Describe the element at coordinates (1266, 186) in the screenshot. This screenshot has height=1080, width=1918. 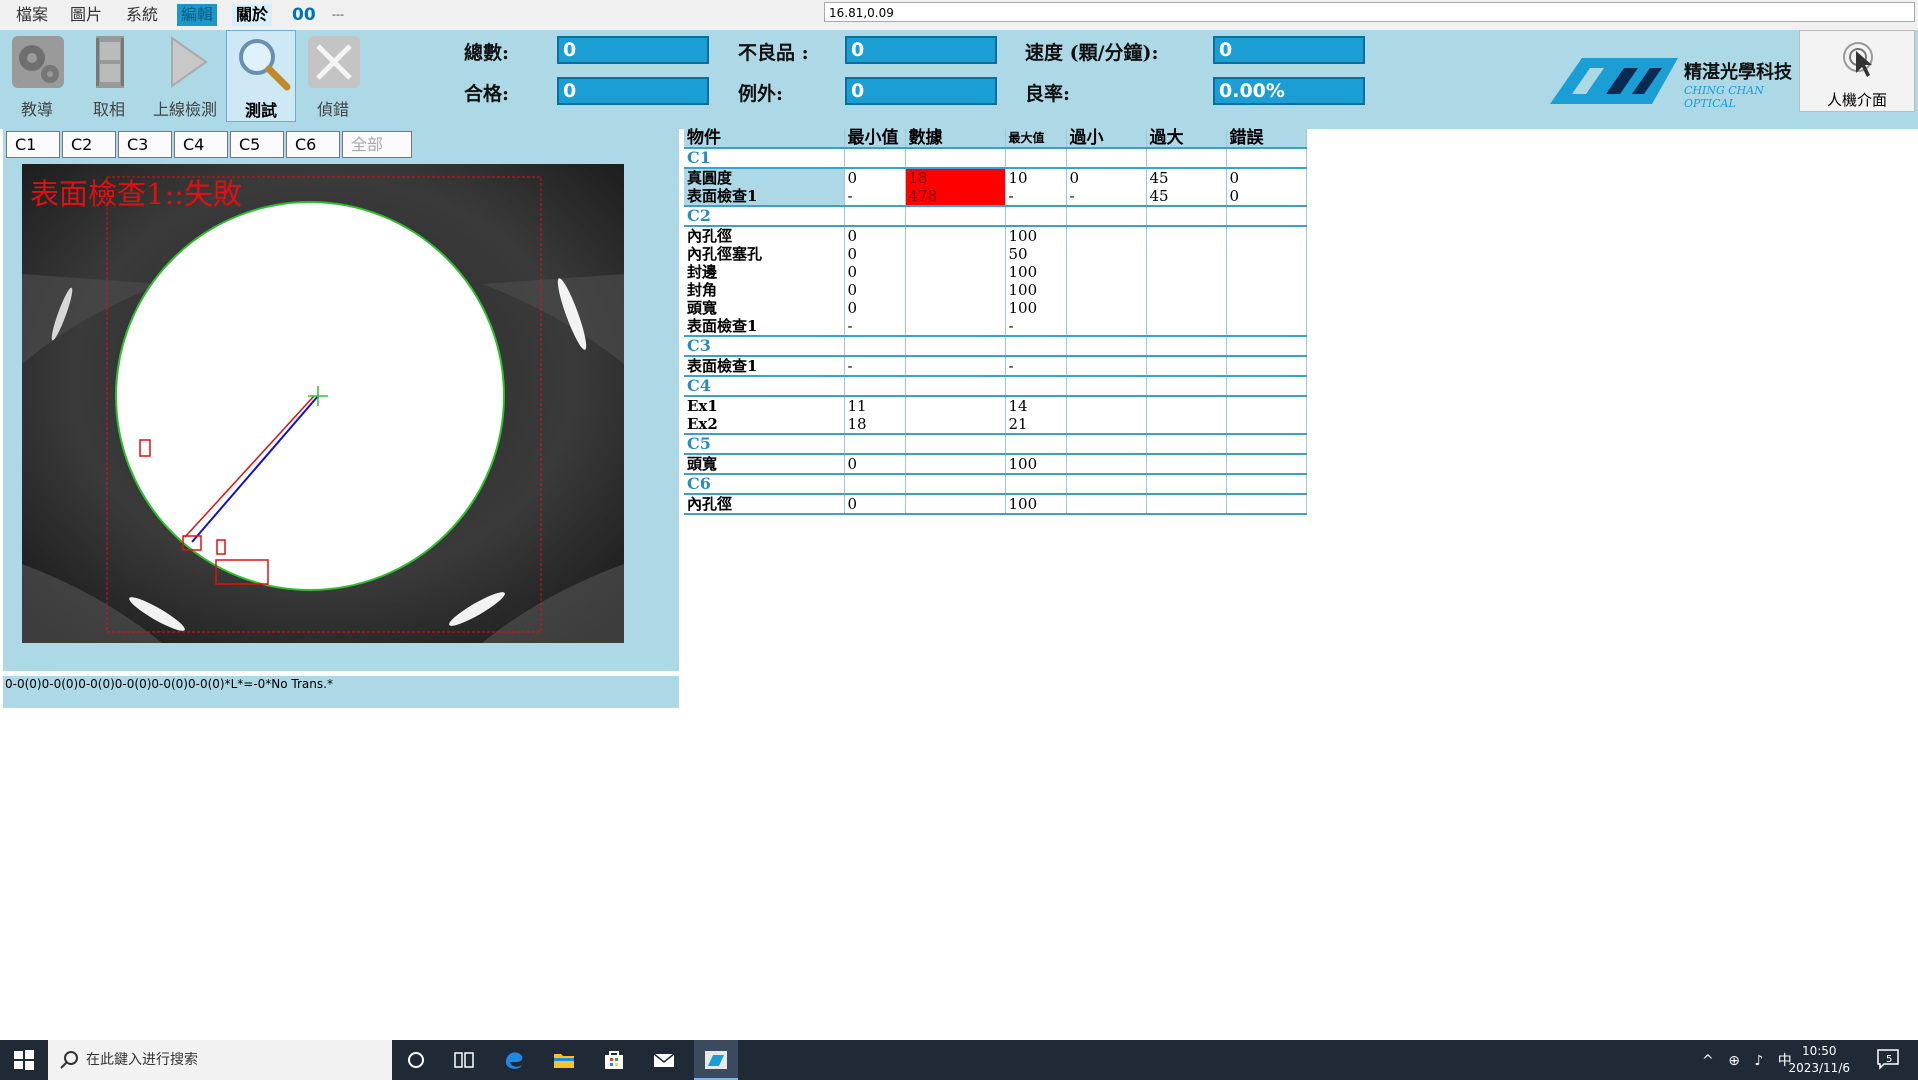
I see `error-values: 00` at that location.